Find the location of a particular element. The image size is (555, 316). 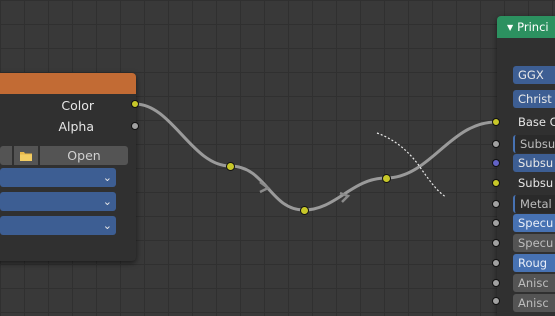

image-open-row: Open is located at coordinates (64, 155).